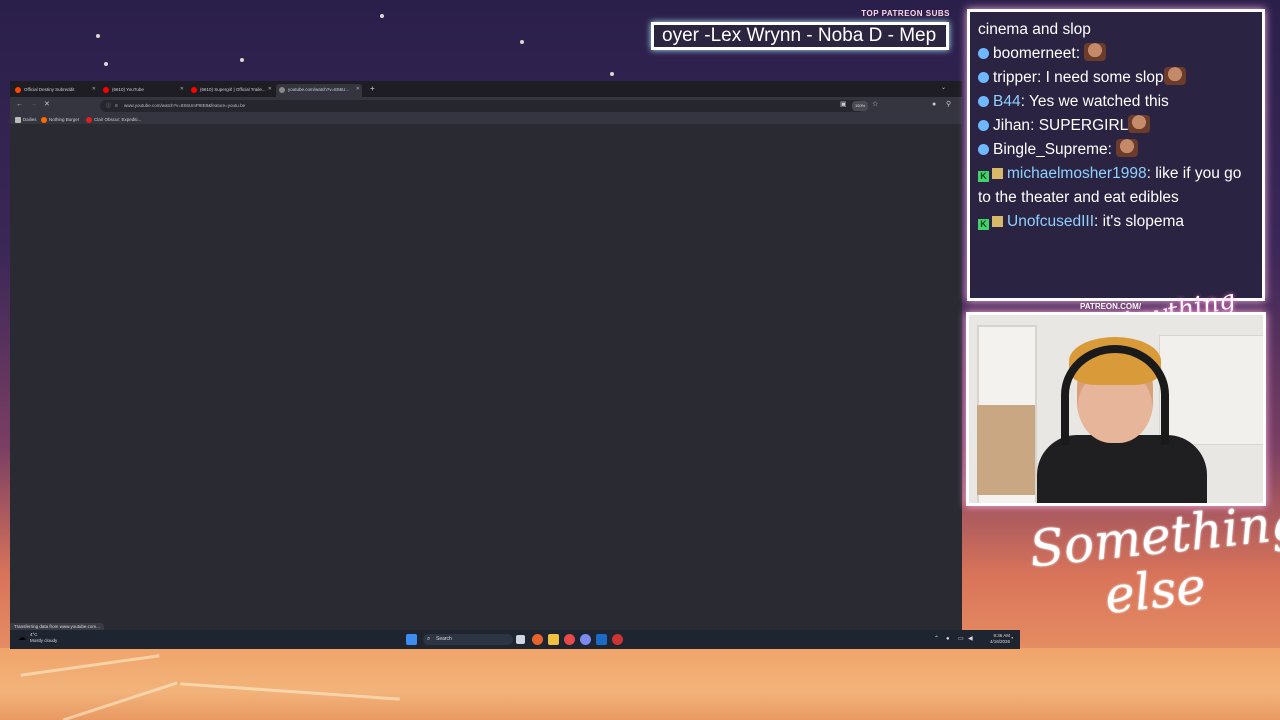 This screenshot has width=1280, height=720. I want to click on weather-widget: 4°C Mostly cloudy, so click(43, 638).